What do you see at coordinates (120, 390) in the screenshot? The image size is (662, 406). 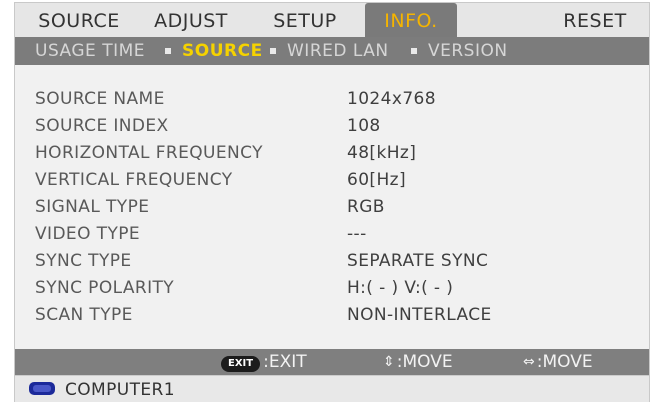 I see `current-source-name: COMPUTER1` at bounding box center [120, 390].